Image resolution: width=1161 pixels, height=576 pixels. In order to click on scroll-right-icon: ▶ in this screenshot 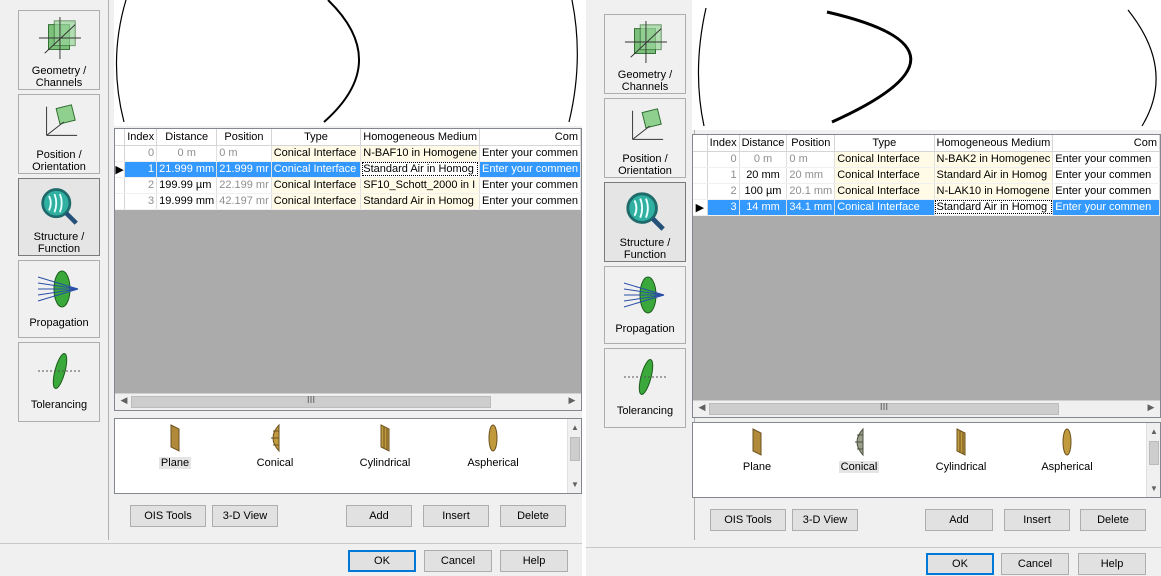, I will do `click(1151, 407)`.